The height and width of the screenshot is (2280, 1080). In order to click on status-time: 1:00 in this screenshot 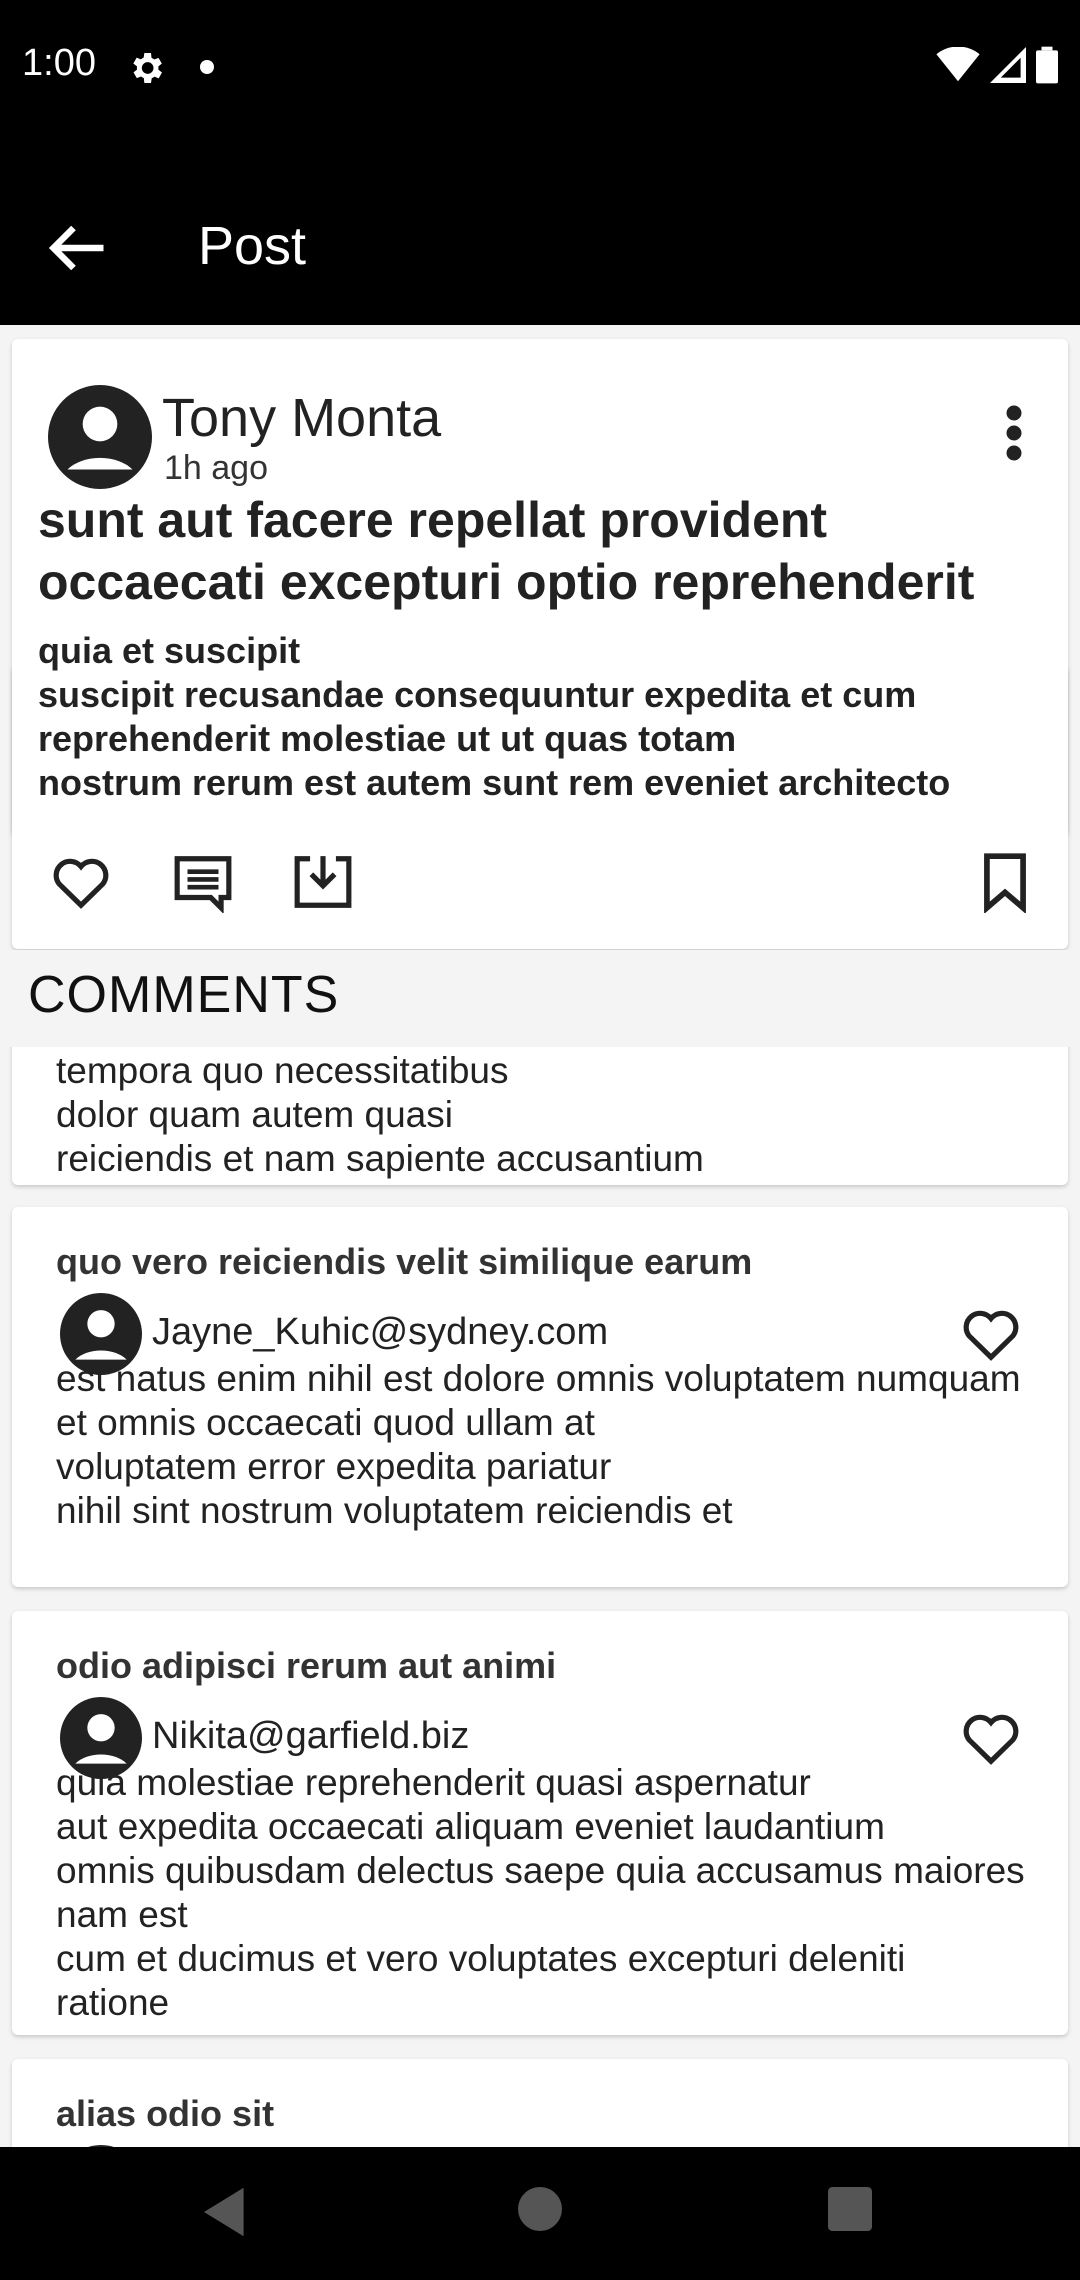, I will do `click(59, 63)`.